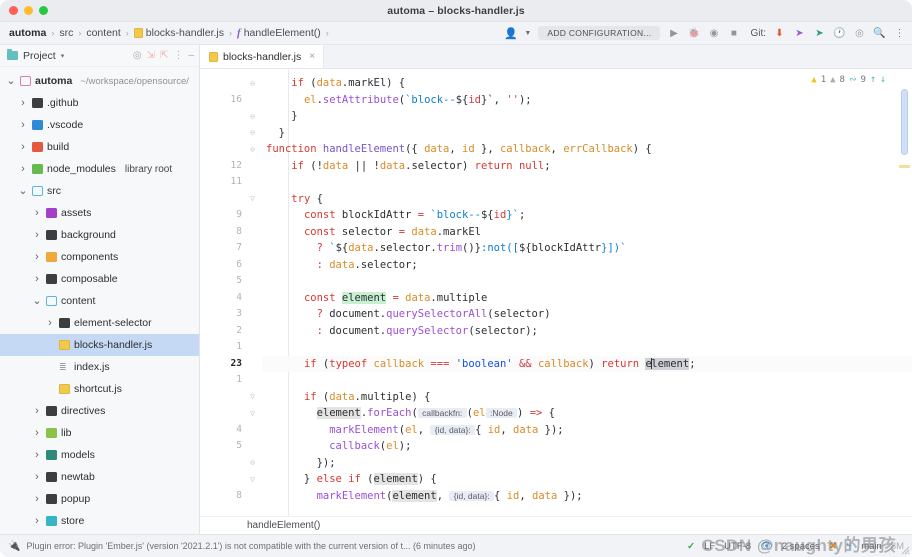 The width and height of the screenshot is (912, 557). Describe the element at coordinates (99, 477) in the screenshot. I see `tree-item-newtab: › newtab` at that location.